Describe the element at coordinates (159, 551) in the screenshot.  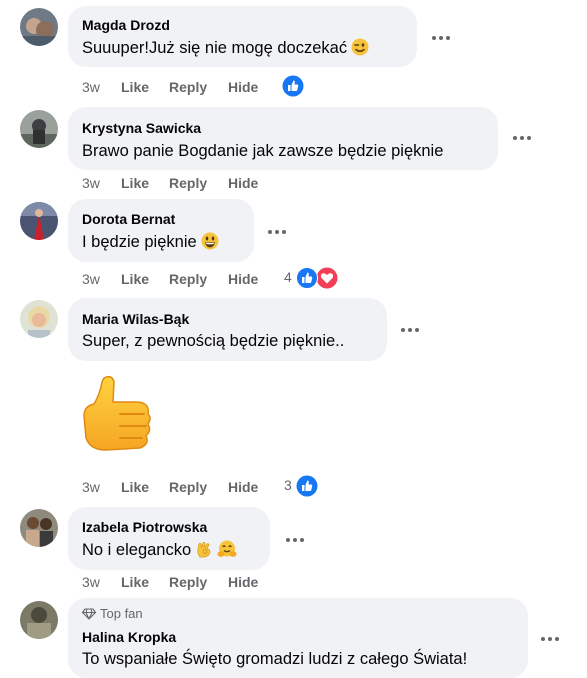
I see `comment-text: No i elegancko` at that location.